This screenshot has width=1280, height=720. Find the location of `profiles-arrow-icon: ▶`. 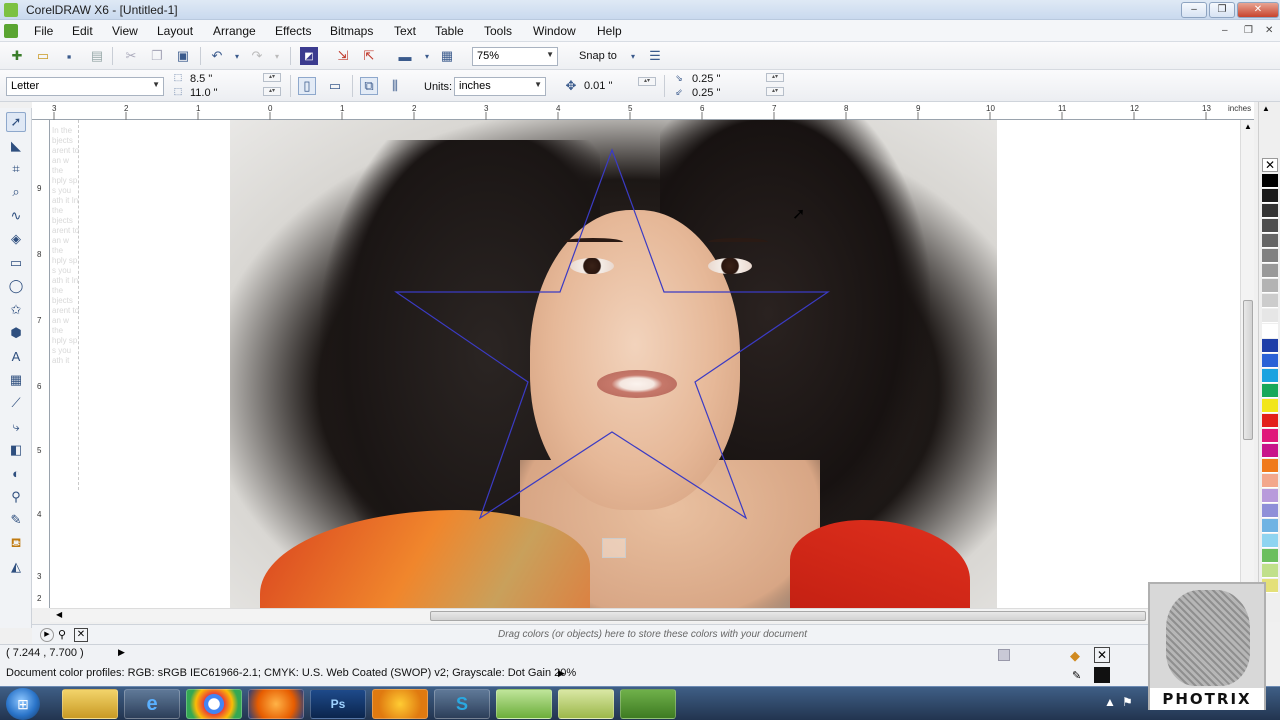

profiles-arrow-icon: ▶ is located at coordinates (561, 673).